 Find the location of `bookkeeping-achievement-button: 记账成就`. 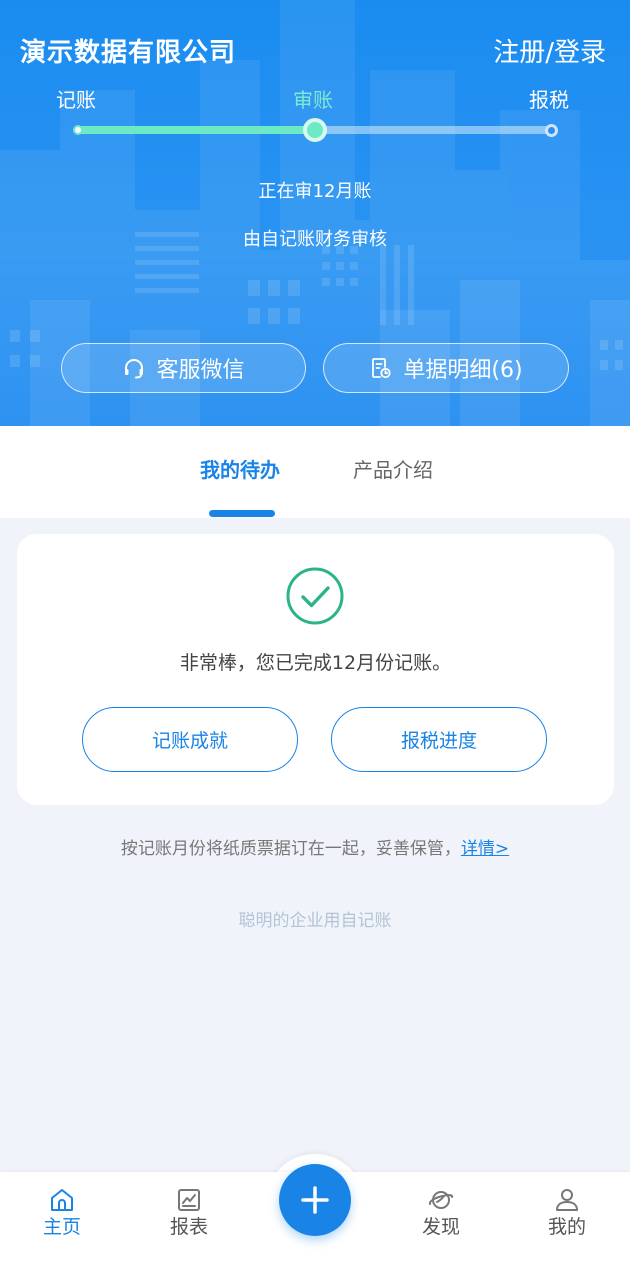

bookkeeping-achievement-button: 记账成就 is located at coordinates (190, 739).